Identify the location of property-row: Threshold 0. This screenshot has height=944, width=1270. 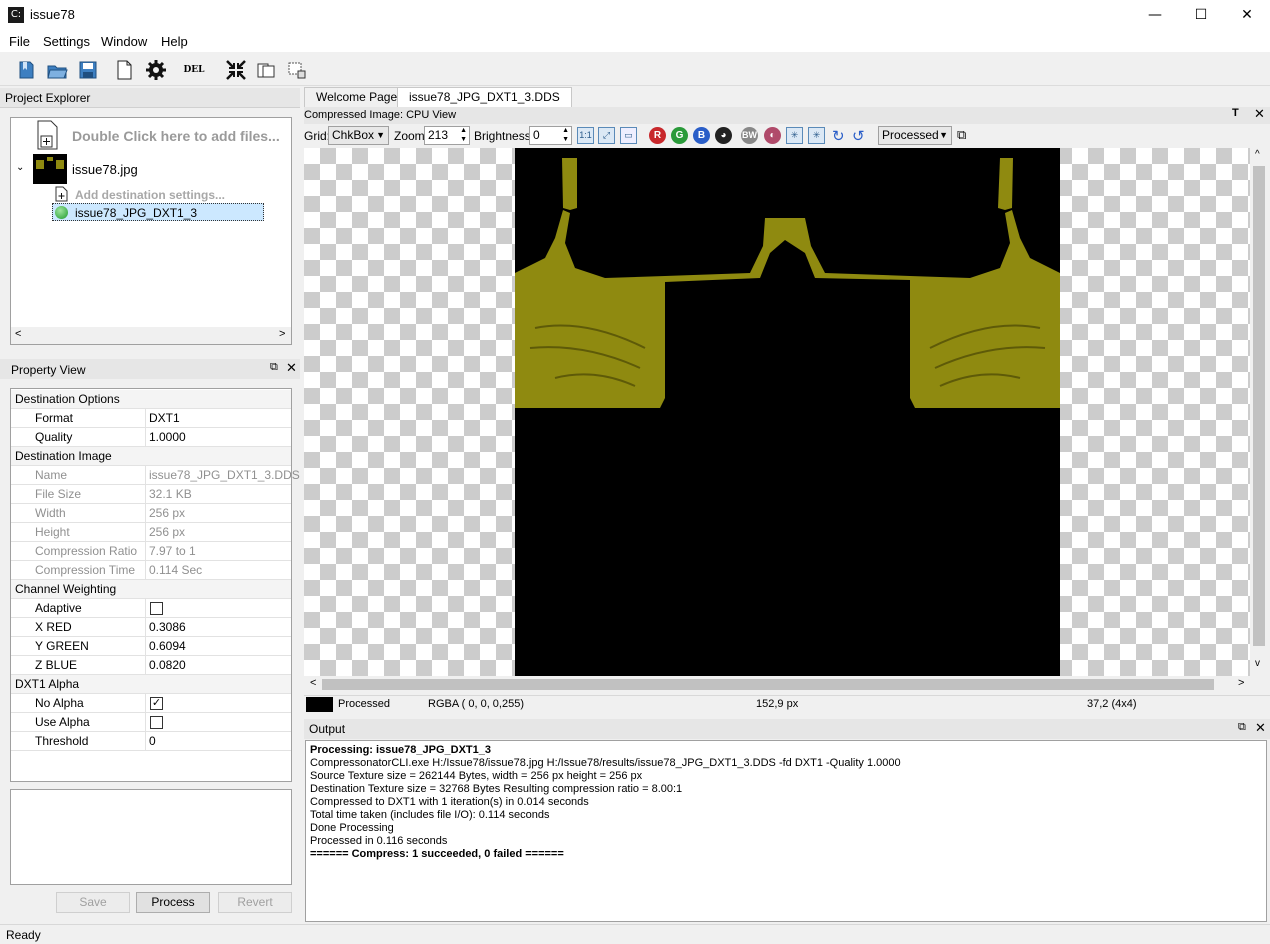
(151, 741).